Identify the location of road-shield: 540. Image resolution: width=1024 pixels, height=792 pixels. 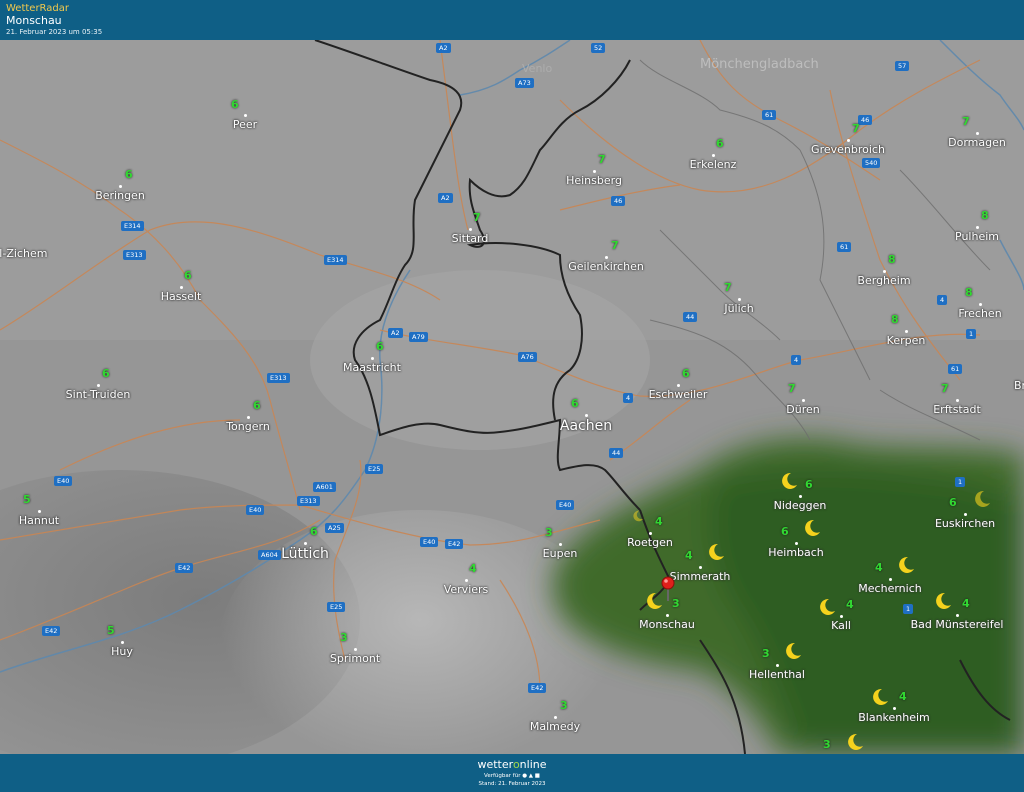
(871, 163).